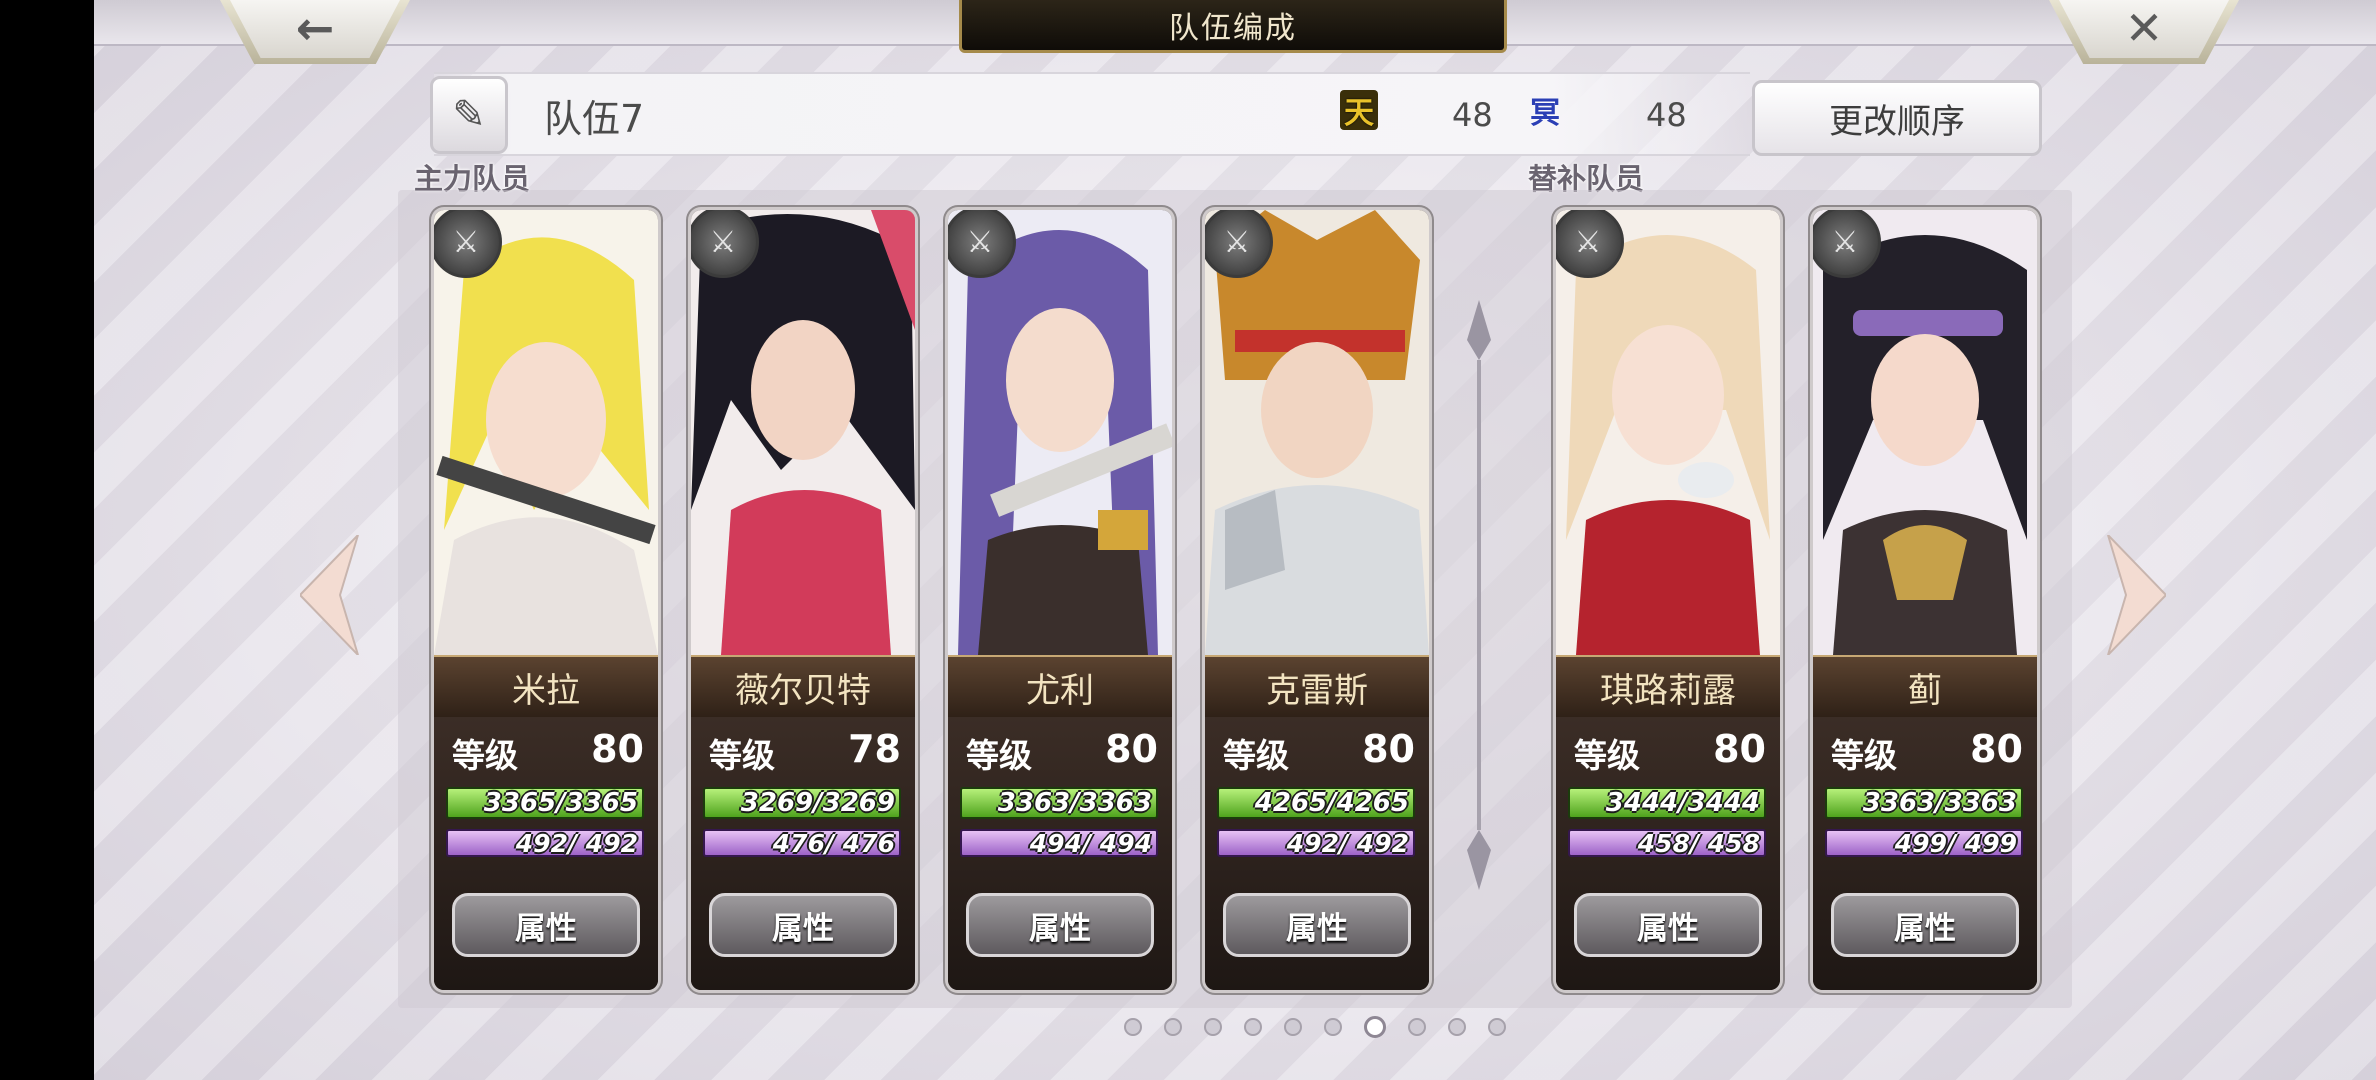 The width and height of the screenshot is (2376, 1080). What do you see at coordinates (1359, 110) in the screenshot?
I see `heaven-stat-icon: 天` at bounding box center [1359, 110].